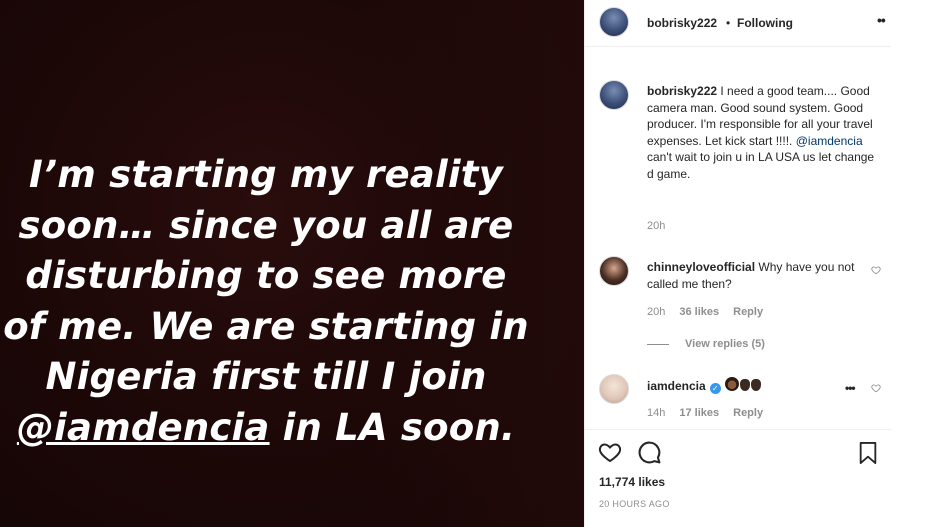 The image size is (944, 527). What do you see at coordinates (725, 344) in the screenshot?
I see `view-replies-label: View replies (5)` at bounding box center [725, 344].